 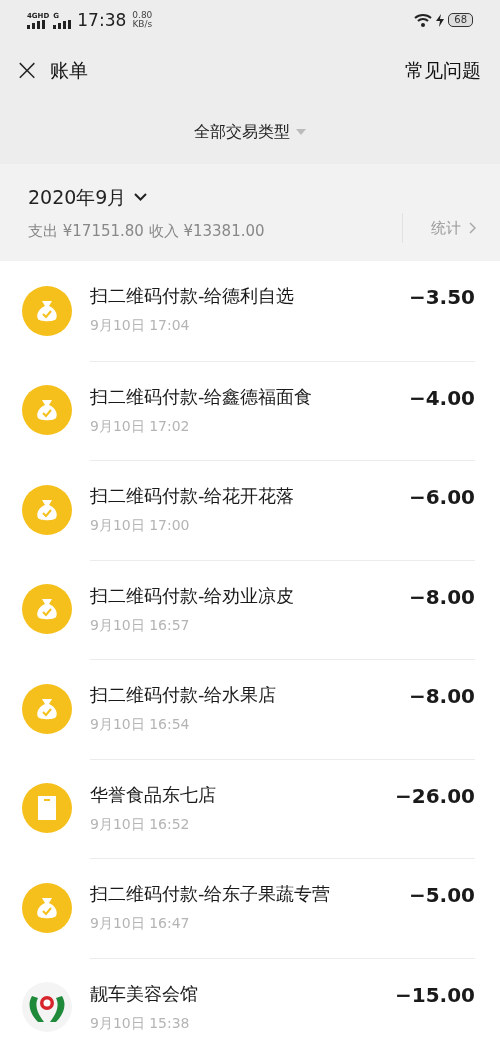 I want to click on transaction-time: 9月10日 17:04, so click(x=140, y=325).